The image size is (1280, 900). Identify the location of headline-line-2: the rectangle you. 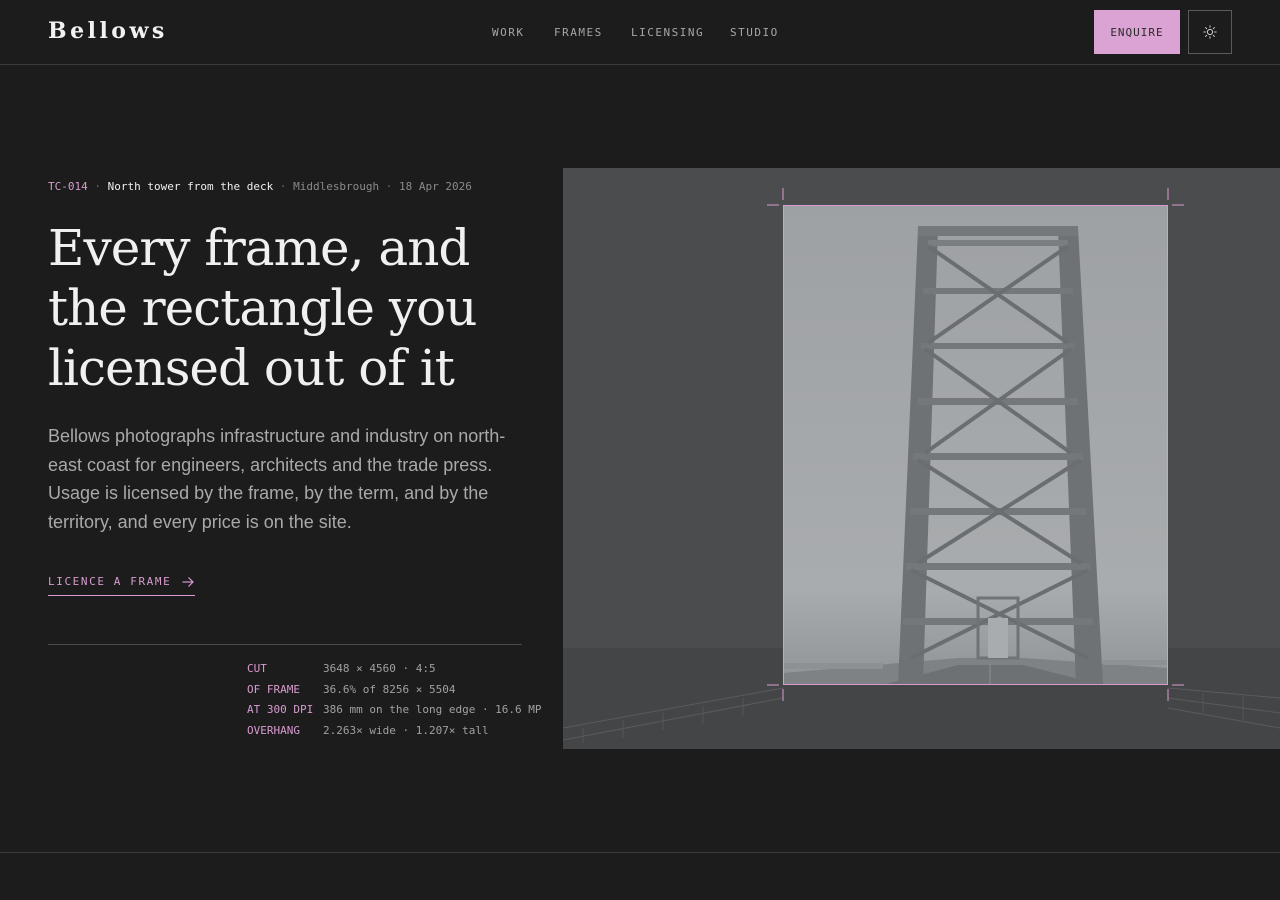
(262, 308).